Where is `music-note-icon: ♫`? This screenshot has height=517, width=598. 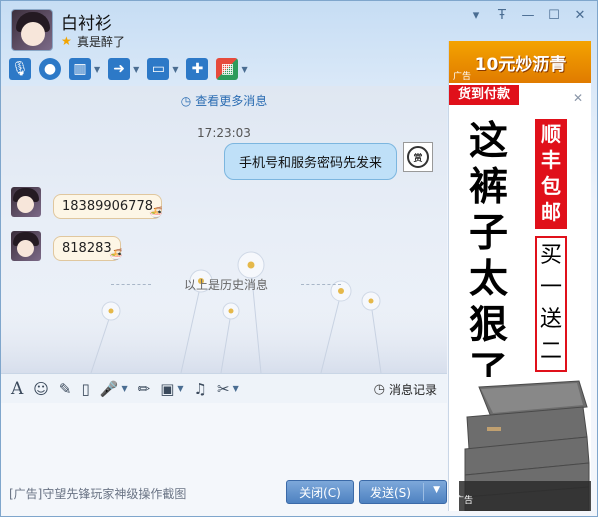
music-note-icon: ♫ is located at coordinates (200, 388).